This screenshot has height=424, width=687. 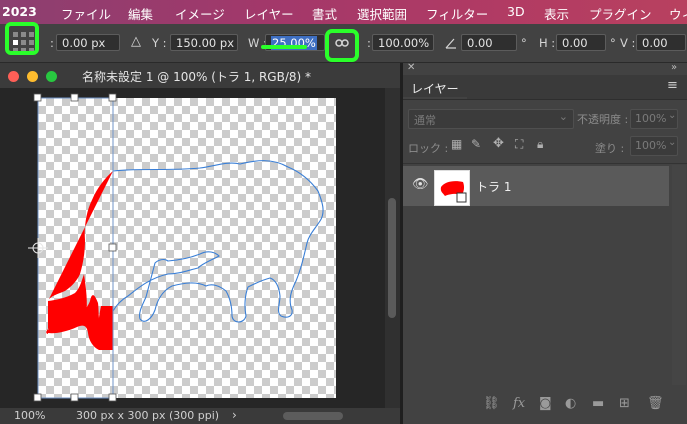 What do you see at coordinates (491, 119) in the screenshot?
I see `blend-mode-select: 通常 ⌄` at bounding box center [491, 119].